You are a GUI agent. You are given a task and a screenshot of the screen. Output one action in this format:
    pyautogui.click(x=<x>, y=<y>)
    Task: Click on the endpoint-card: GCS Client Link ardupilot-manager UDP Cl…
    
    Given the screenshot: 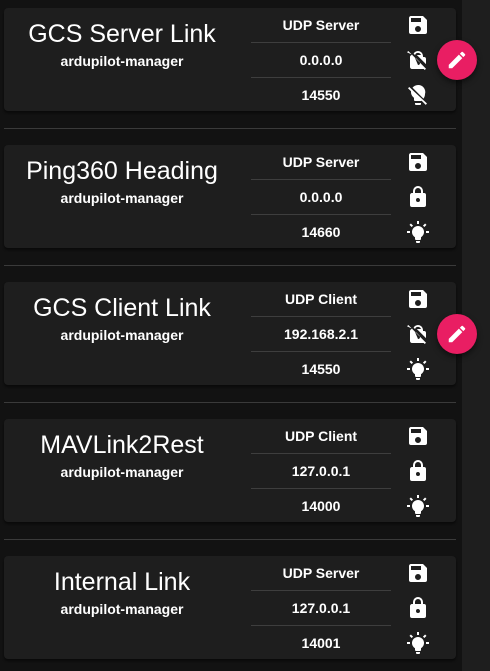 What is the action you would take?
    pyautogui.click(x=230, y=333)
    